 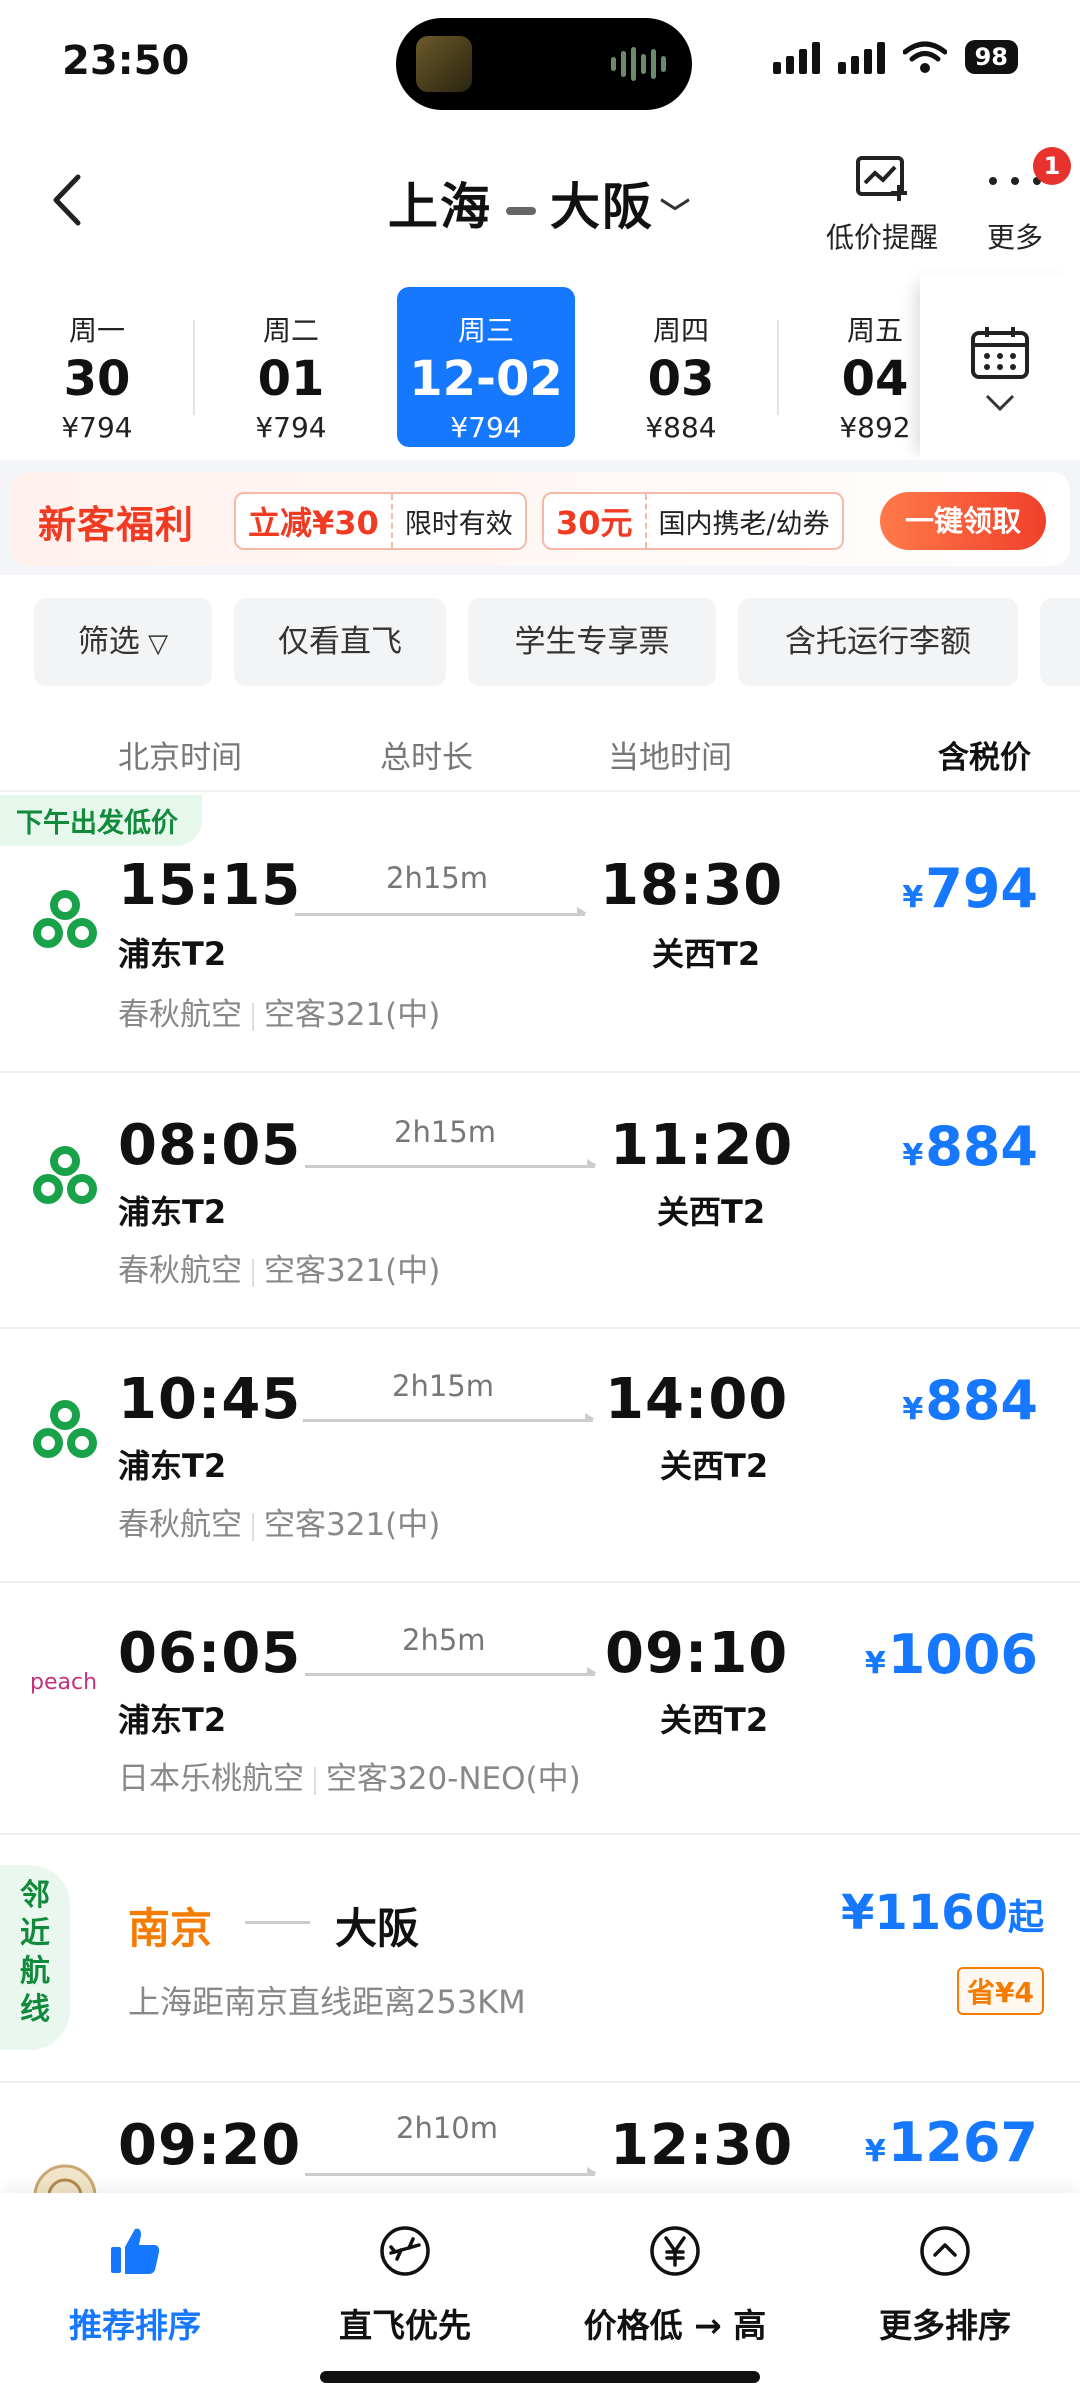 I want to click on airline-emblem-icon, so click(x=65, y=2178).